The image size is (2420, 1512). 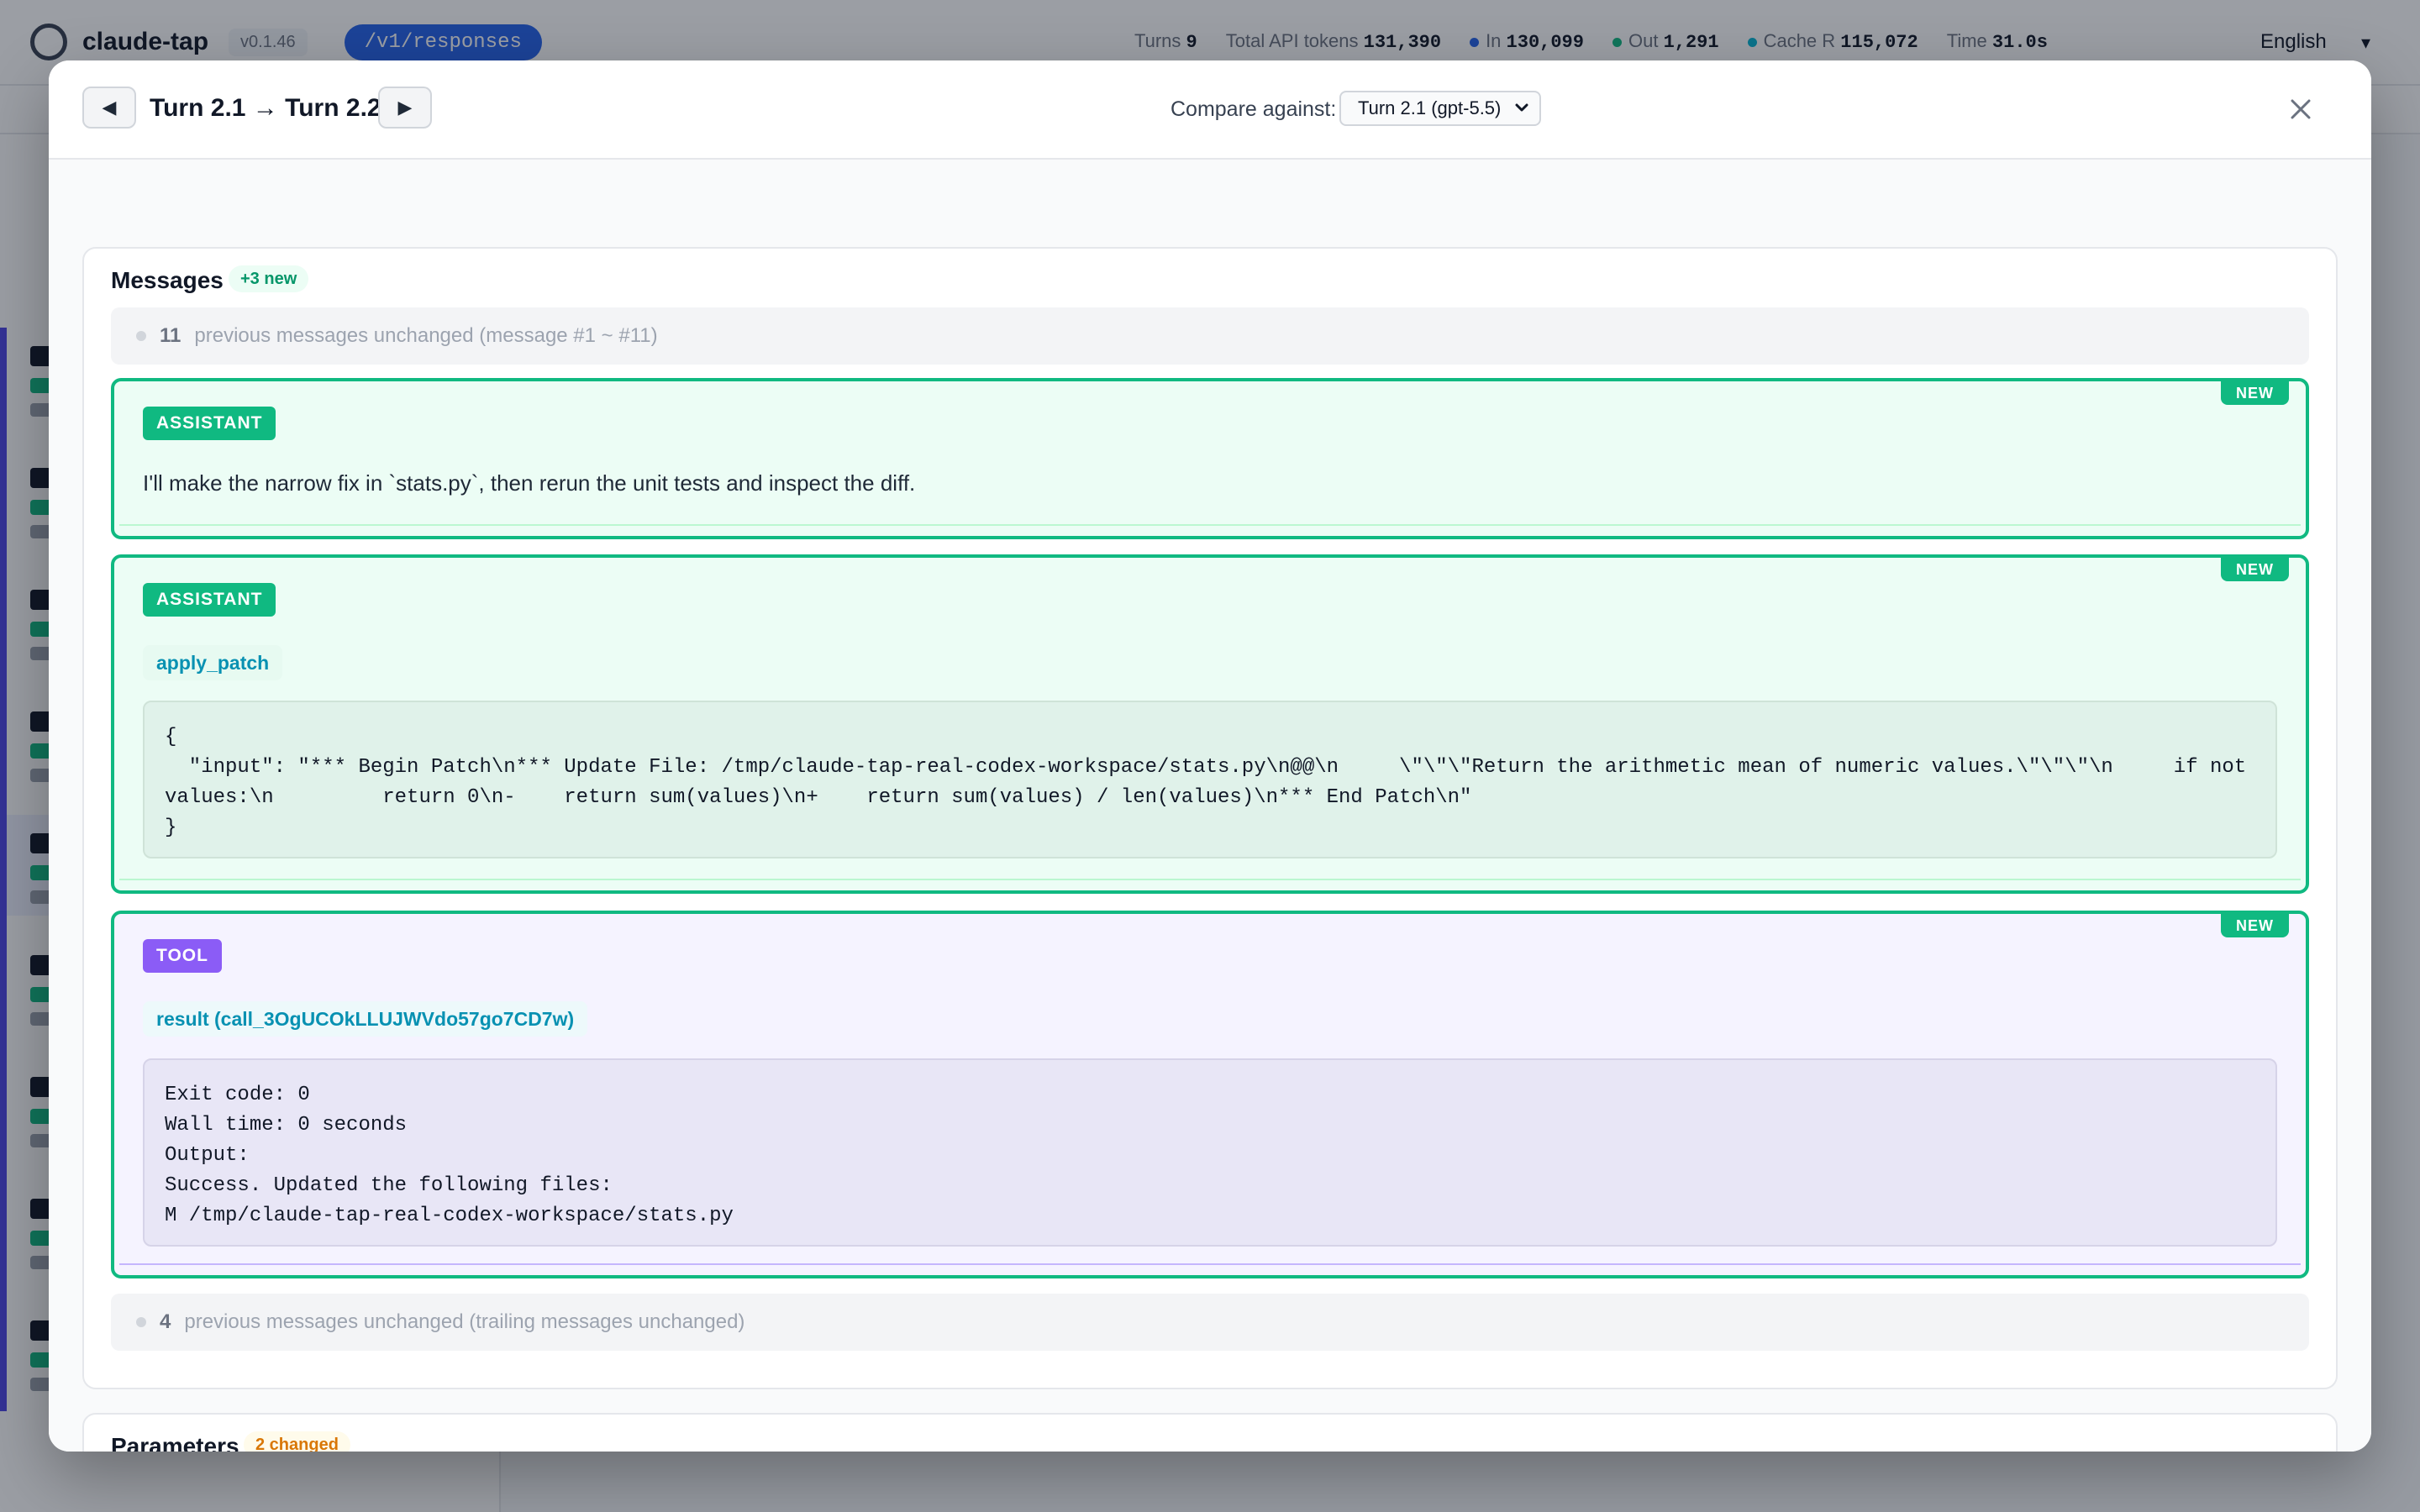 I want to click on messages-title: Messages, so click(x=167, y=280).